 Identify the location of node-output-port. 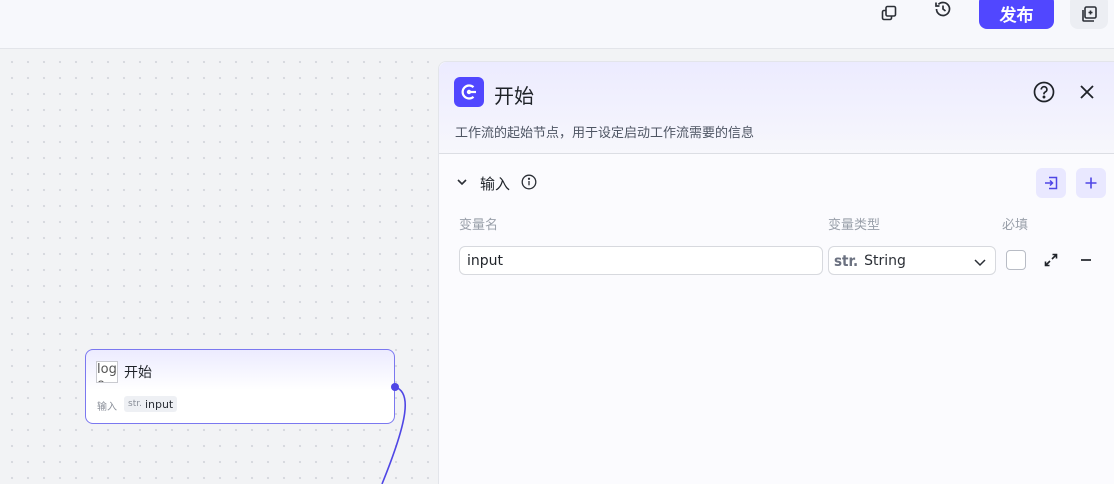
(395, 387).